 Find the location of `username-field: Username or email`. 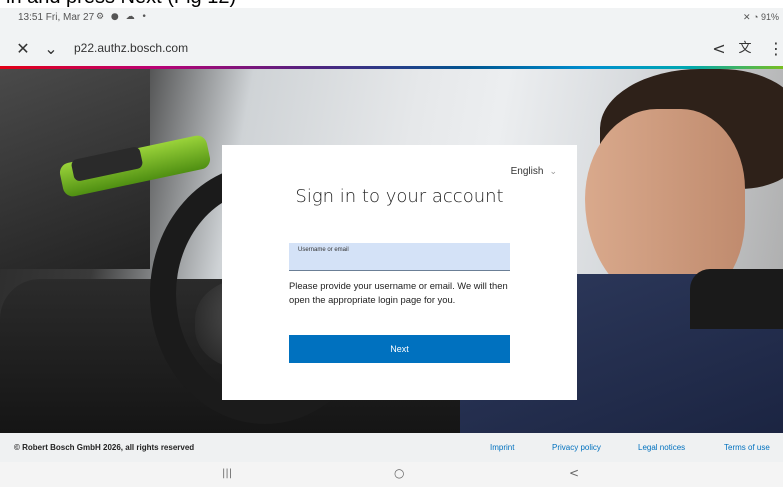

username-field: Username or email is located at coordinates (399, 257).